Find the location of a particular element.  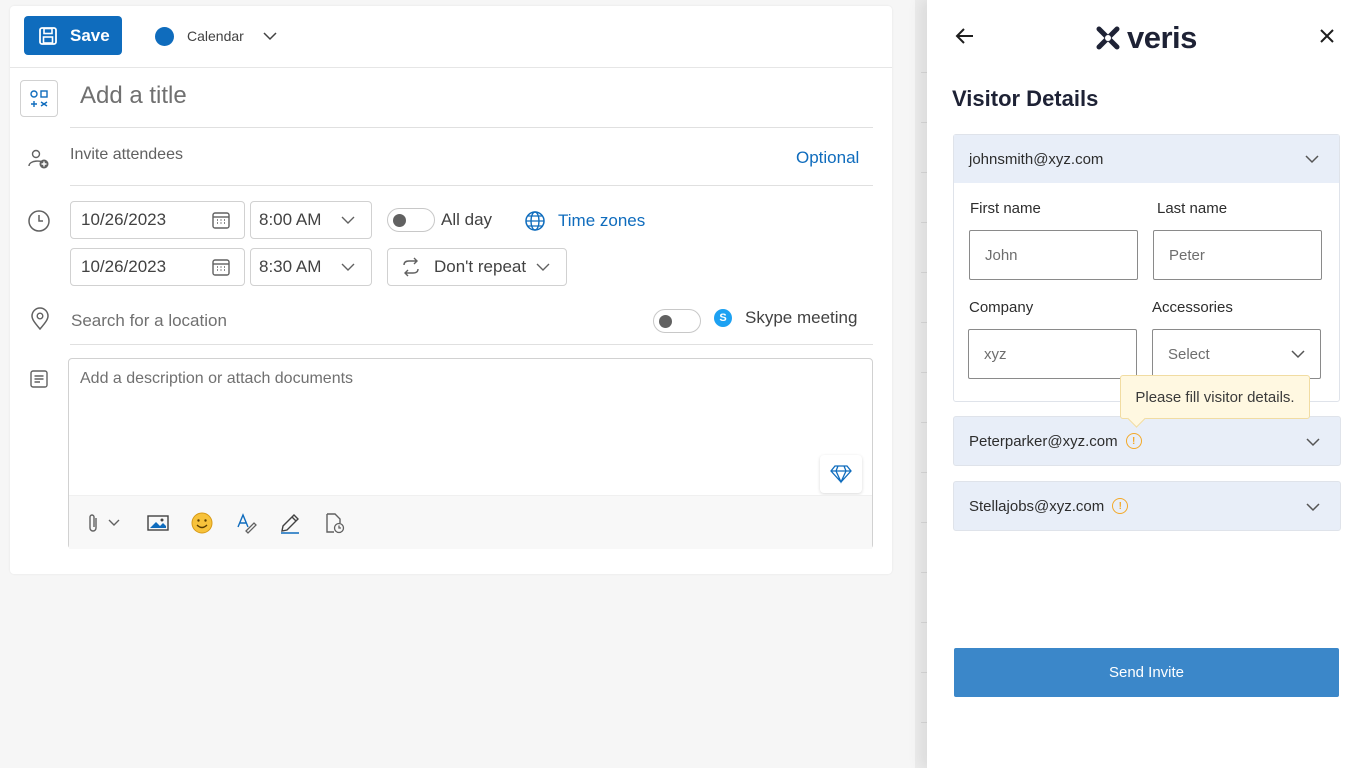

optional-attendees-link: Optional is located at coordinates (827, 158).